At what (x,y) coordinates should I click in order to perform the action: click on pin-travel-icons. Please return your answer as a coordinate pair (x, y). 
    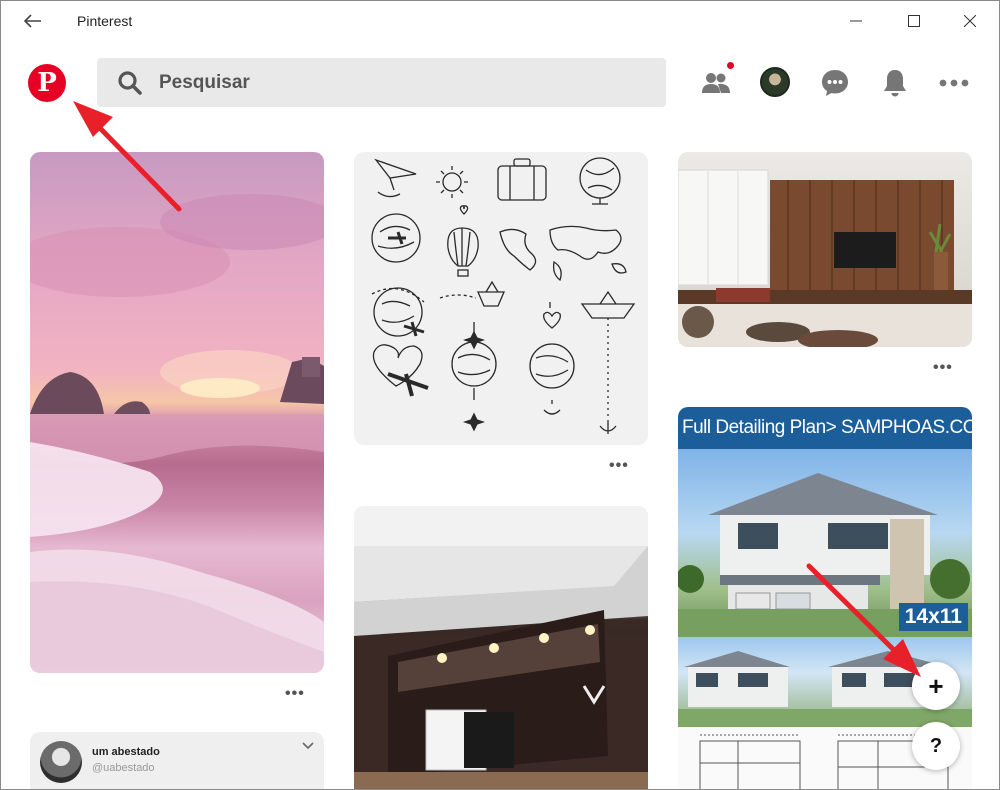
    Looking at the image, I should click on (501, 298).